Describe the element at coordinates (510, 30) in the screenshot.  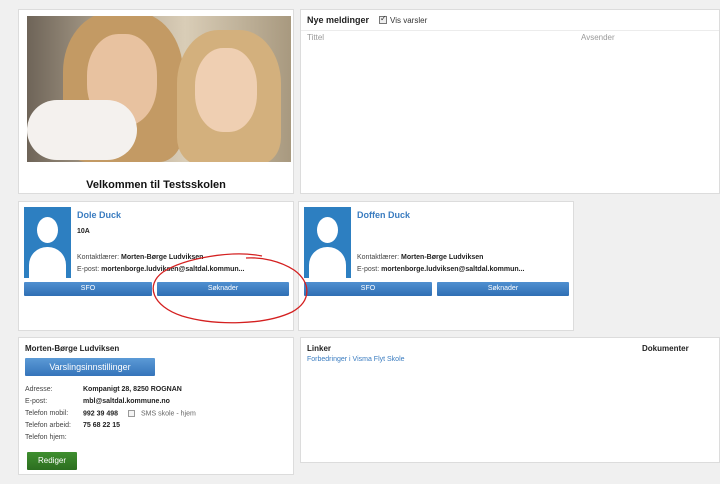
I see `messages-divider` at that location.